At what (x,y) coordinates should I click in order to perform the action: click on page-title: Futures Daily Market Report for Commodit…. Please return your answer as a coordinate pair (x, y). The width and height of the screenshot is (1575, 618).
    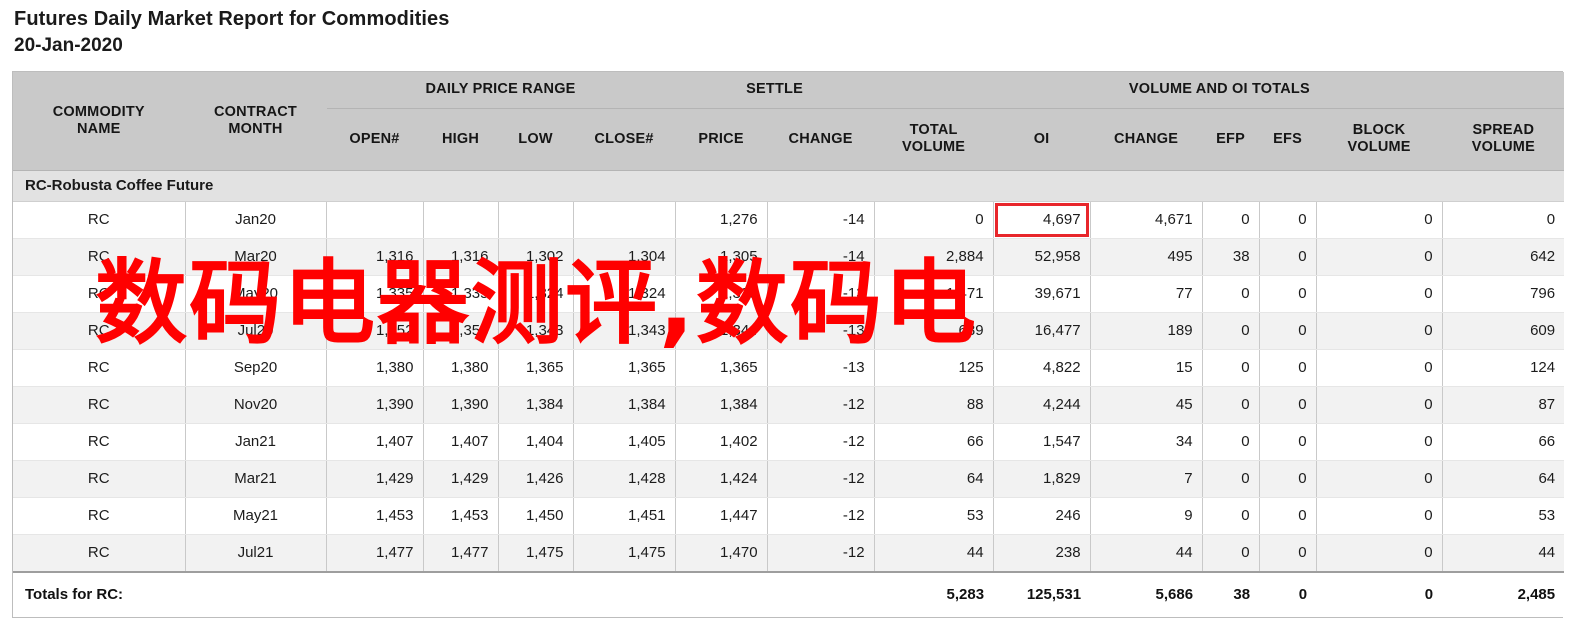
    Looking at the image, I should click on (232, 19).